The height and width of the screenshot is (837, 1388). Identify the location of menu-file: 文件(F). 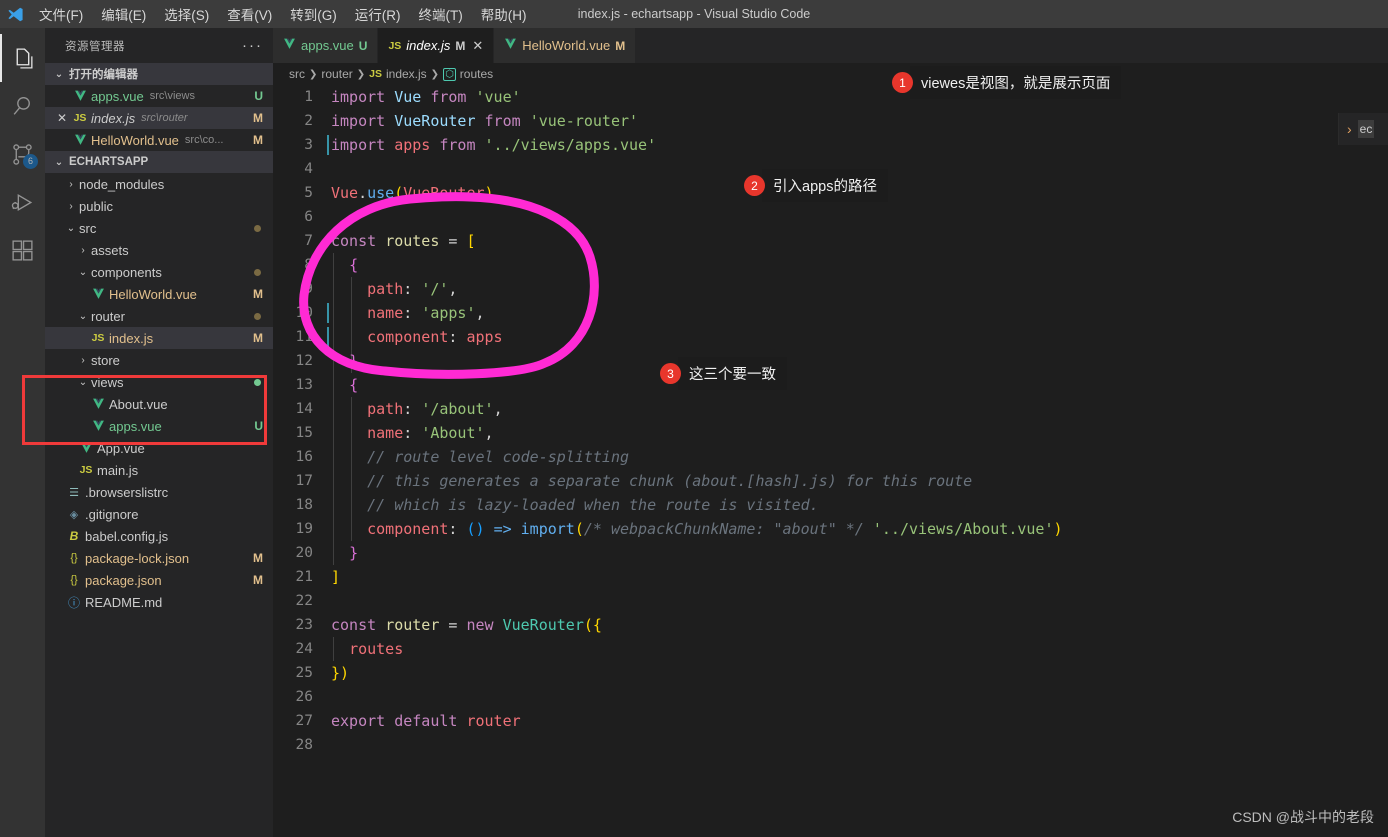
(61, 14).